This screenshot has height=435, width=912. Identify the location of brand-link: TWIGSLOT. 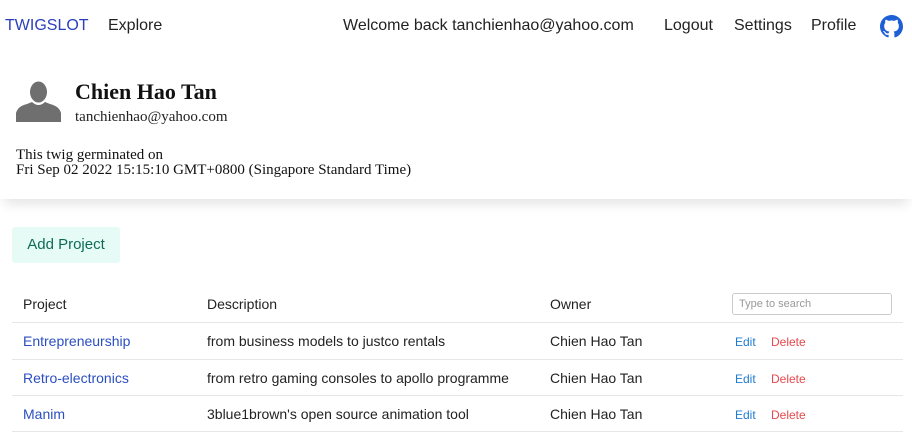
(47, 26).